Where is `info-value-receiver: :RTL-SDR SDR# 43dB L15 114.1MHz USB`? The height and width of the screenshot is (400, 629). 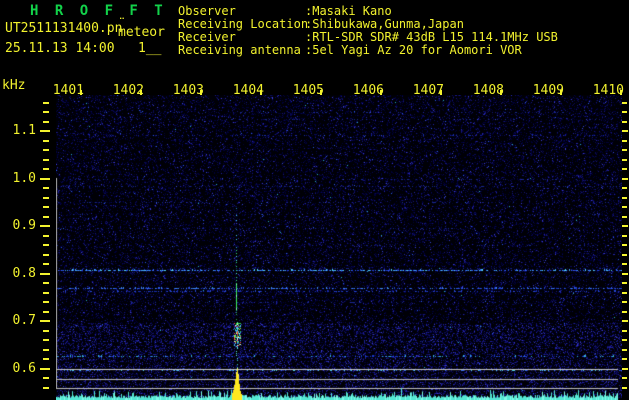 info-value-receiver: :RTL-SDR SDR# 43dB L15 114.1MHz USB is located at coordinates (431, 37).